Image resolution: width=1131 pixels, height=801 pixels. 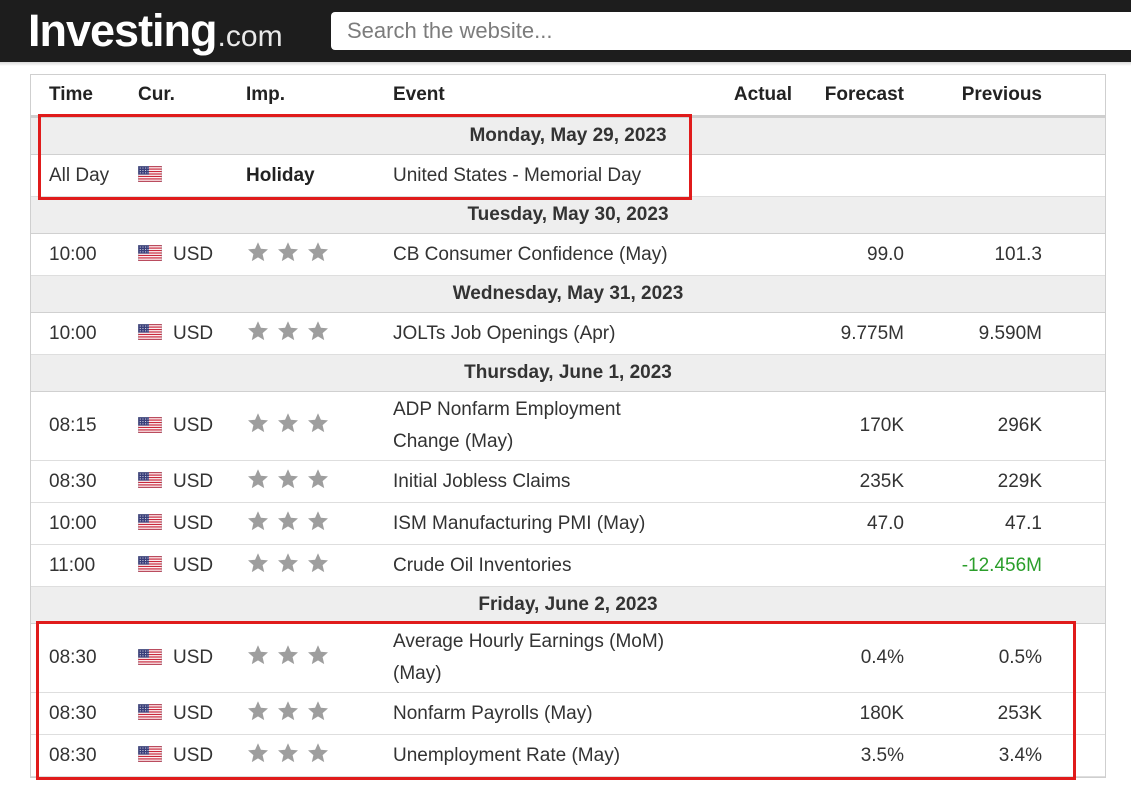 What do you see at coordinates (543, 658) in the screenshot?
I see `event-name: Average Hourly Earnings (MoM) (May)` at bounding box center [543, 658].